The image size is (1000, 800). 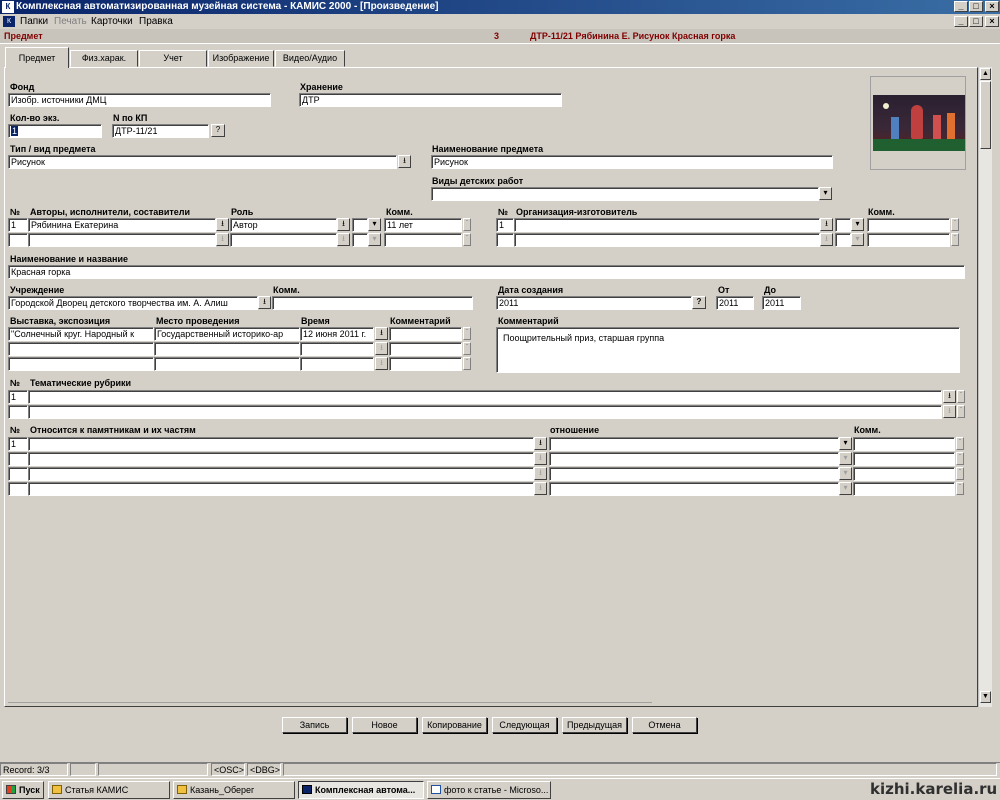 What do you see at coordinates (454, 725) in the screenshot?
I see `copy-record-button: Копирование` at bounding box center [454, 725].